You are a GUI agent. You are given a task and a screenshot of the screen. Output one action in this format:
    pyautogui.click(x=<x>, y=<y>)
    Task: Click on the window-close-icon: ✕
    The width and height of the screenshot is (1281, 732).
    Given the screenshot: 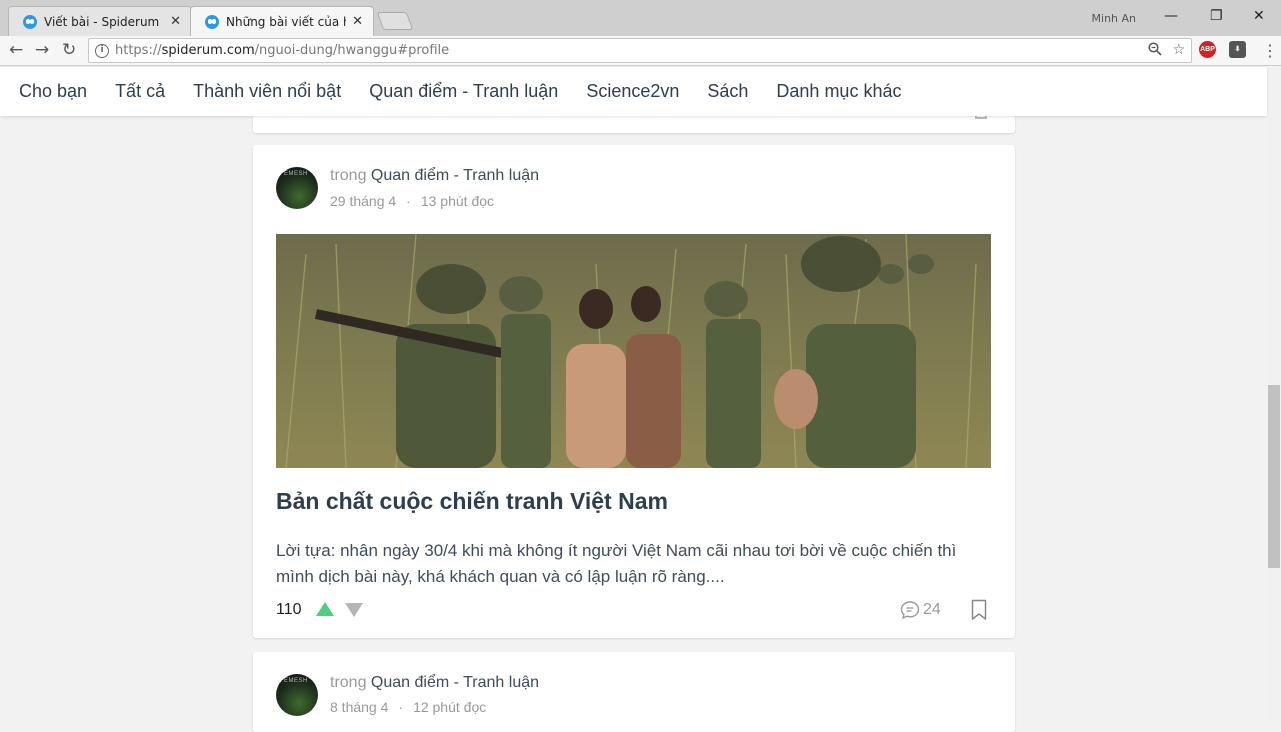 What is the action you would take?
    pyautogui.click(x=1259, y=16)
    